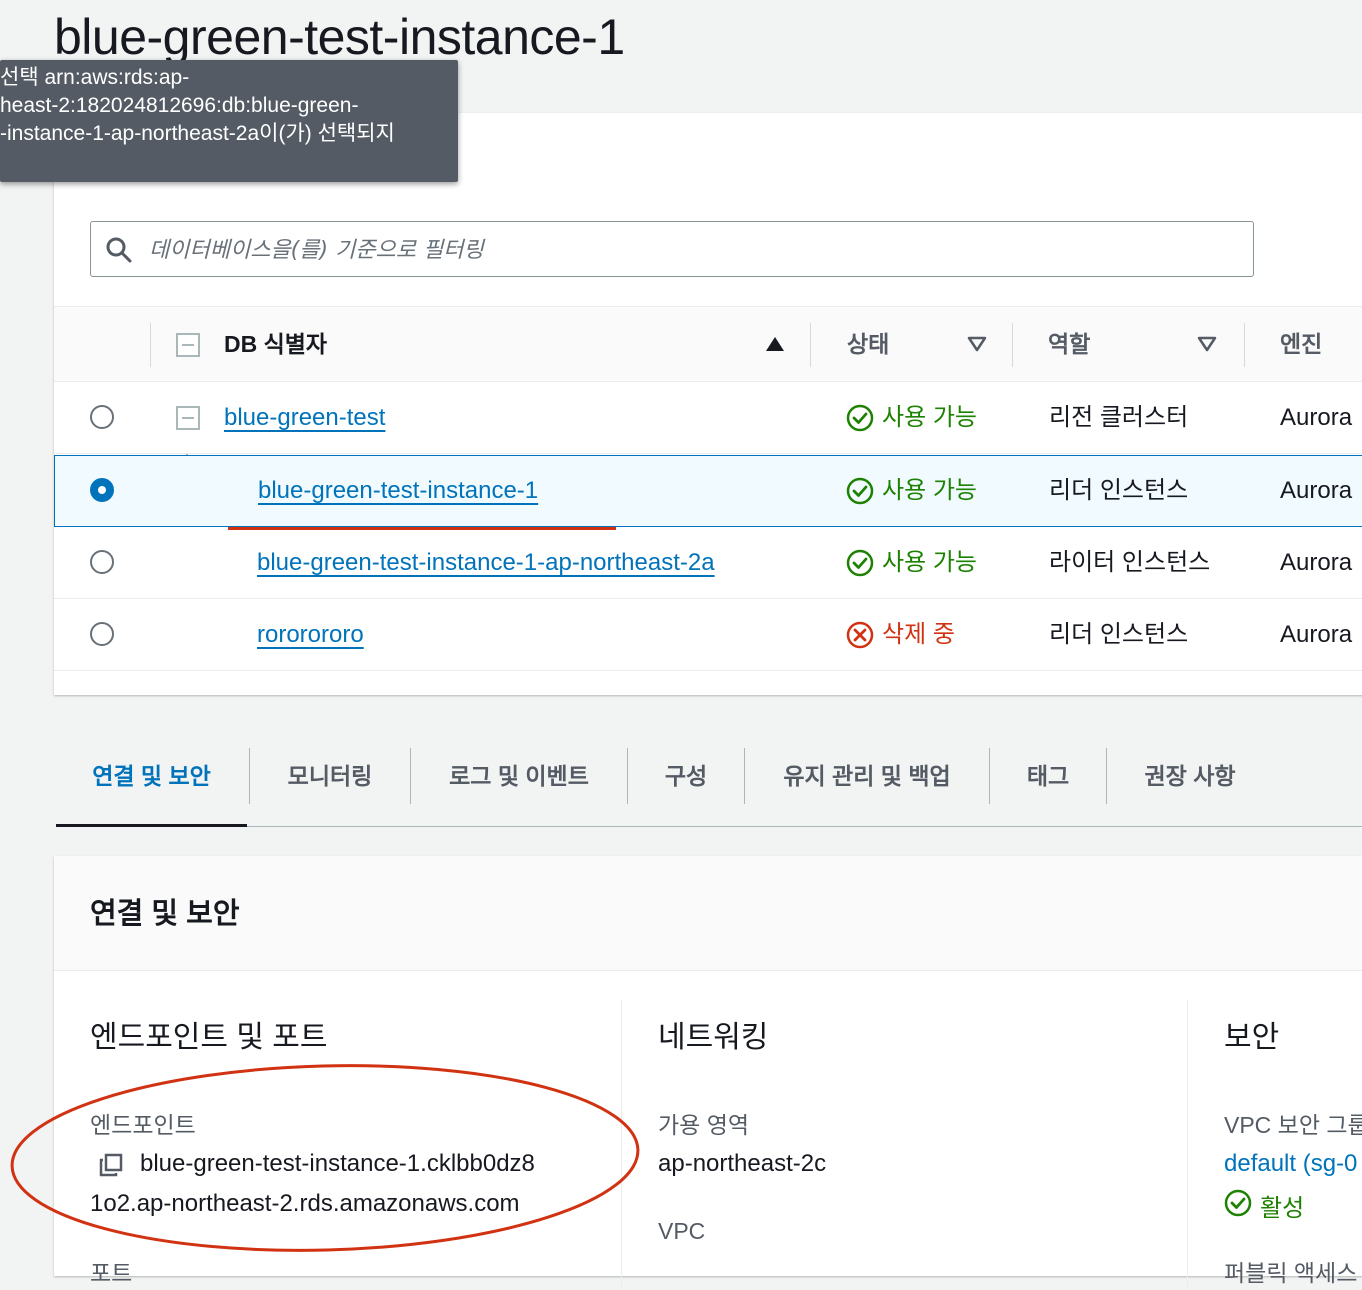 Image resolution: width=1362 pixels, height=1290 pixels. I want to click on table-row: rororororo 삭제 중 리더 인스턴스 Aurora, so click(708, 635).